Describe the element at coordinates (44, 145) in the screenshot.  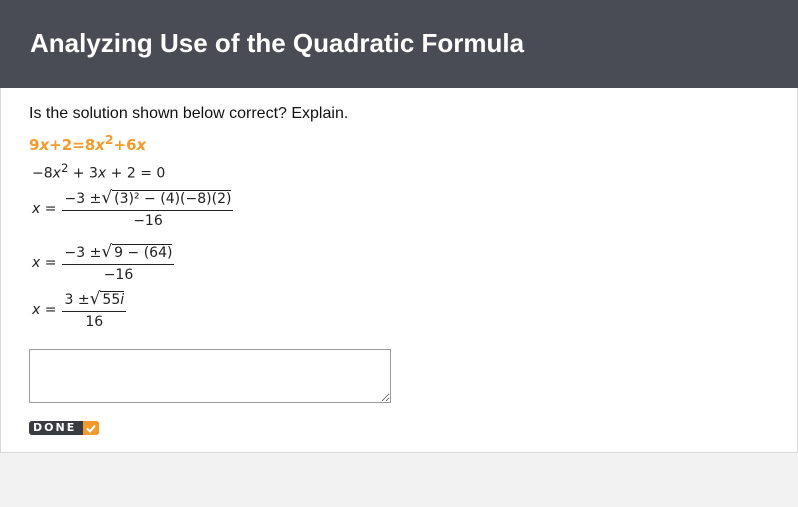
I see `eq-var-x: x` at that location.